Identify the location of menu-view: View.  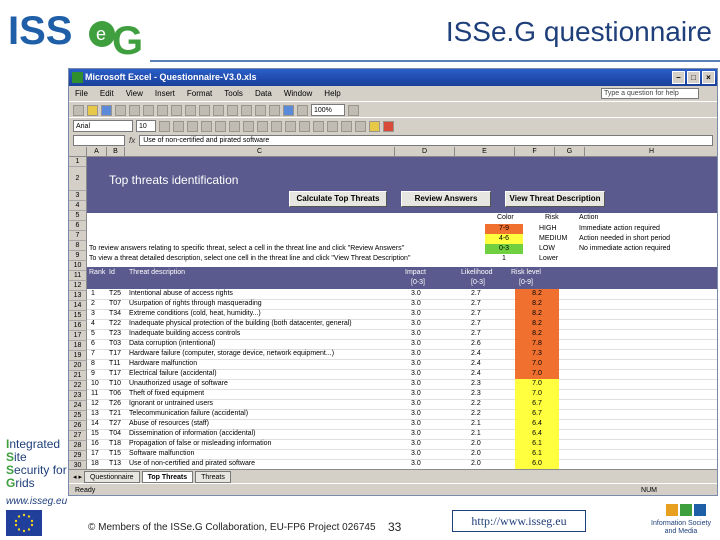
(134, 93).